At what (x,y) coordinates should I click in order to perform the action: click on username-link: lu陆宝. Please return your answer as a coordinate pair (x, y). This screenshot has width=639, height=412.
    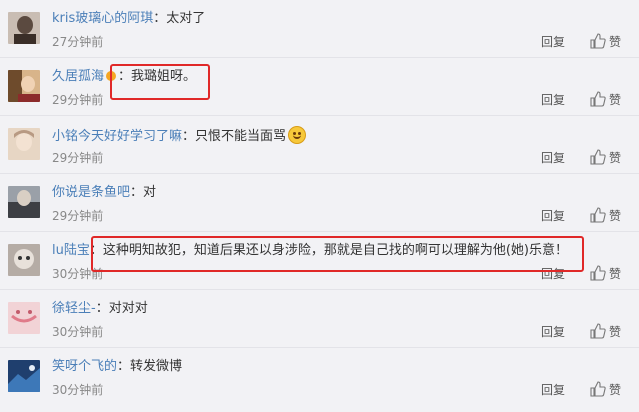
    Looking at the image, I should click on (71, 250).